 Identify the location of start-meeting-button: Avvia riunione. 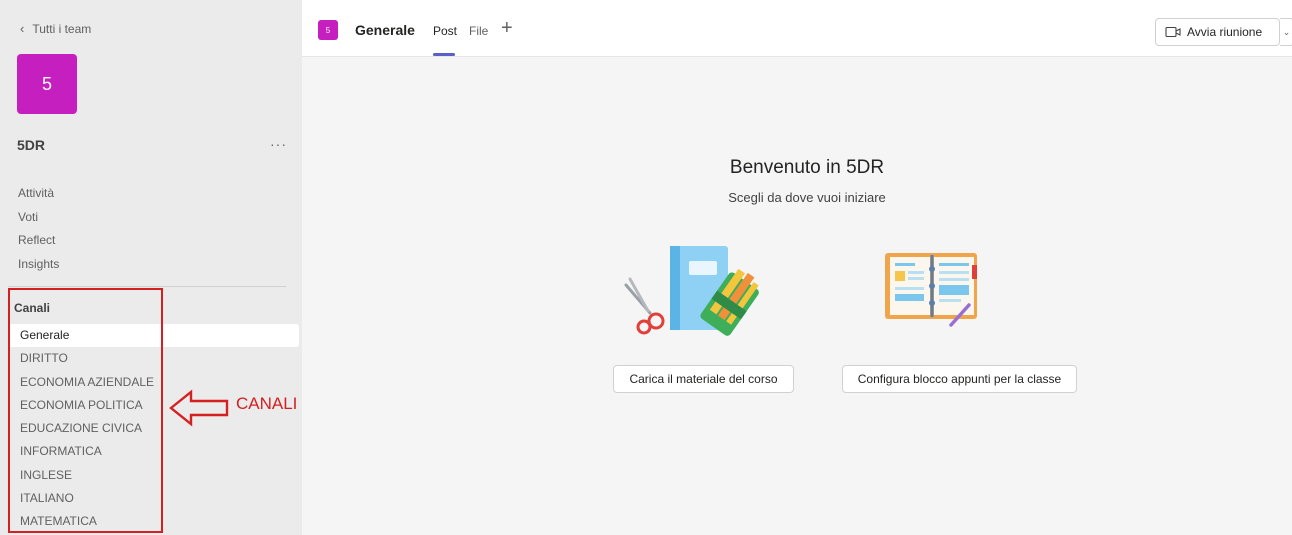
(1217, 32).